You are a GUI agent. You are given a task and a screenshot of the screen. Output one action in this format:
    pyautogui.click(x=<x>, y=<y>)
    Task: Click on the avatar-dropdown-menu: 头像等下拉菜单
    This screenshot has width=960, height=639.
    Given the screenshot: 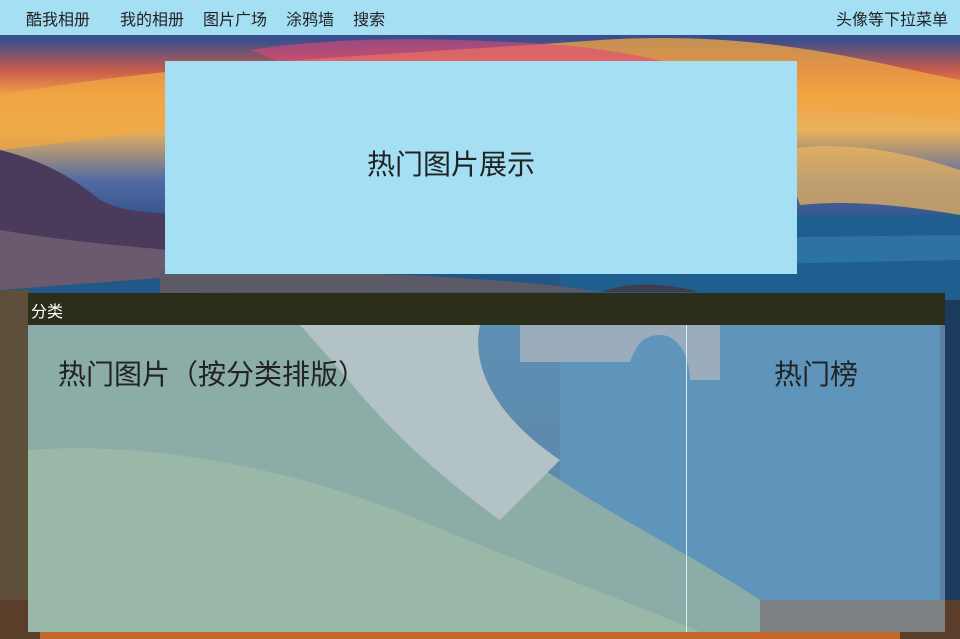 What is the action you would take?
    pyautogui.click(x=892, y=18)
    